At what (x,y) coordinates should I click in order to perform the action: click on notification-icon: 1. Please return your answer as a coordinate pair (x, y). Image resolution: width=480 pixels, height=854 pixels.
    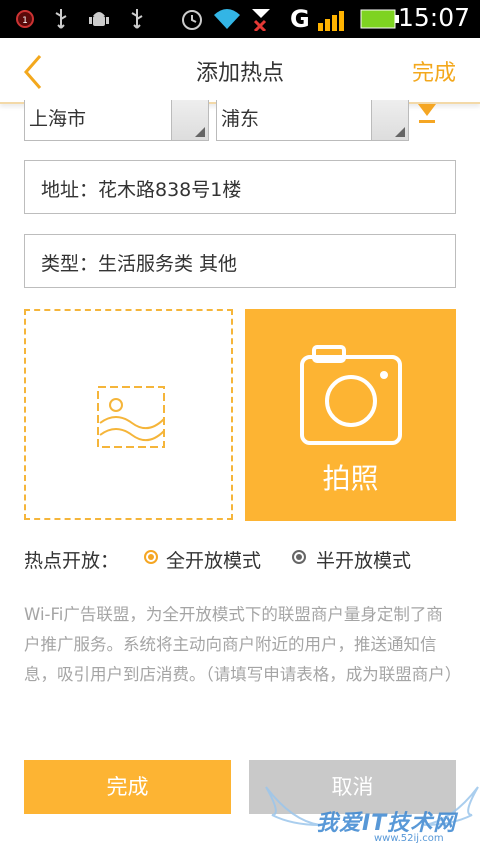
    Looking at the image, I should click on (25, 19).